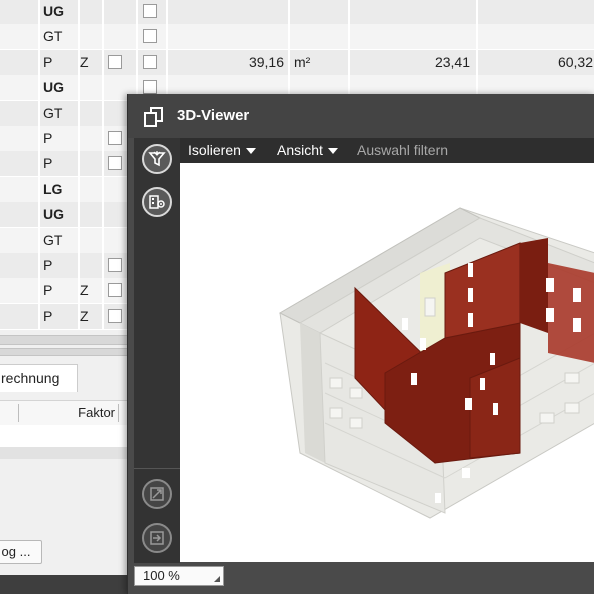  Describe the element at coordinates (214, 150) in the screenshot. I see `isolate-menu-label: Isolieren` at that location.